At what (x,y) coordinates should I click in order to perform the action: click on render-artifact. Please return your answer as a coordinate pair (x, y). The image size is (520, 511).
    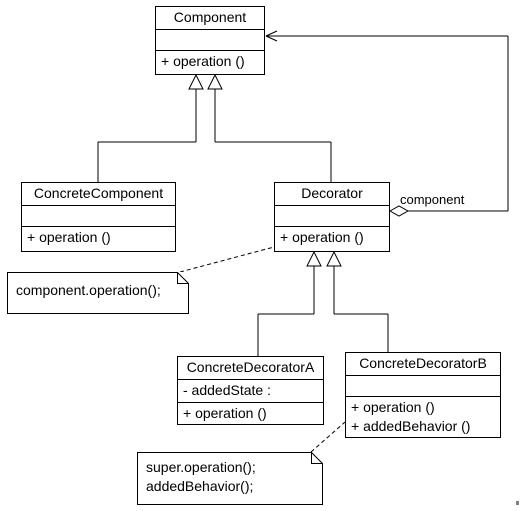
    Looking at the image, I should click on (517, 503).